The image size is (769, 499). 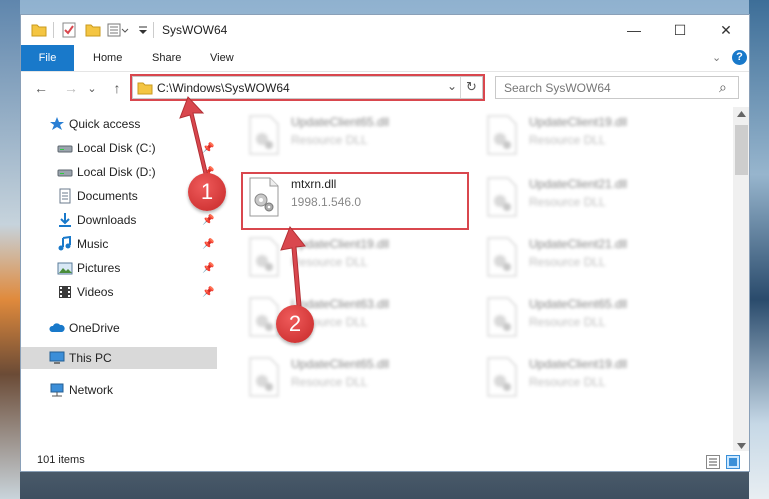 What do you see at coordinates (385, 30) in the screenshot?
I see `title-bar: SysWOW64 — ☐ ✕` at bounding box center [385, 30].